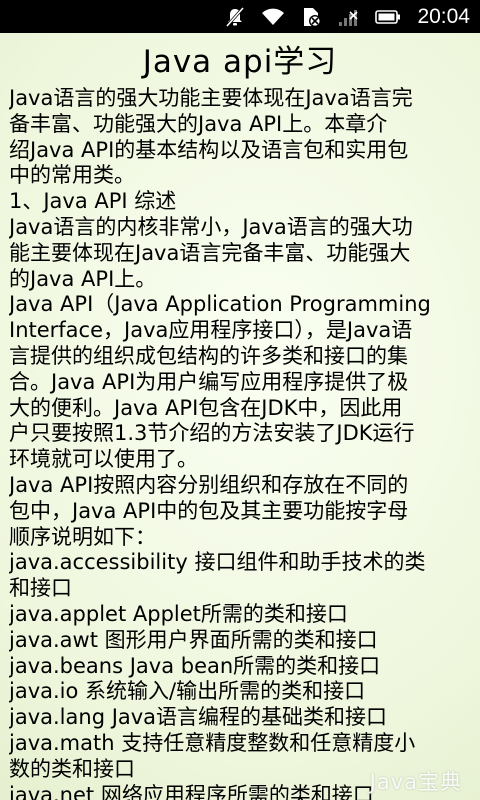 The width and height of the screenshot is (480, 800). Describe the element at coordinates (349, 17) in the screenshot. I see `signal-icon` at that location.